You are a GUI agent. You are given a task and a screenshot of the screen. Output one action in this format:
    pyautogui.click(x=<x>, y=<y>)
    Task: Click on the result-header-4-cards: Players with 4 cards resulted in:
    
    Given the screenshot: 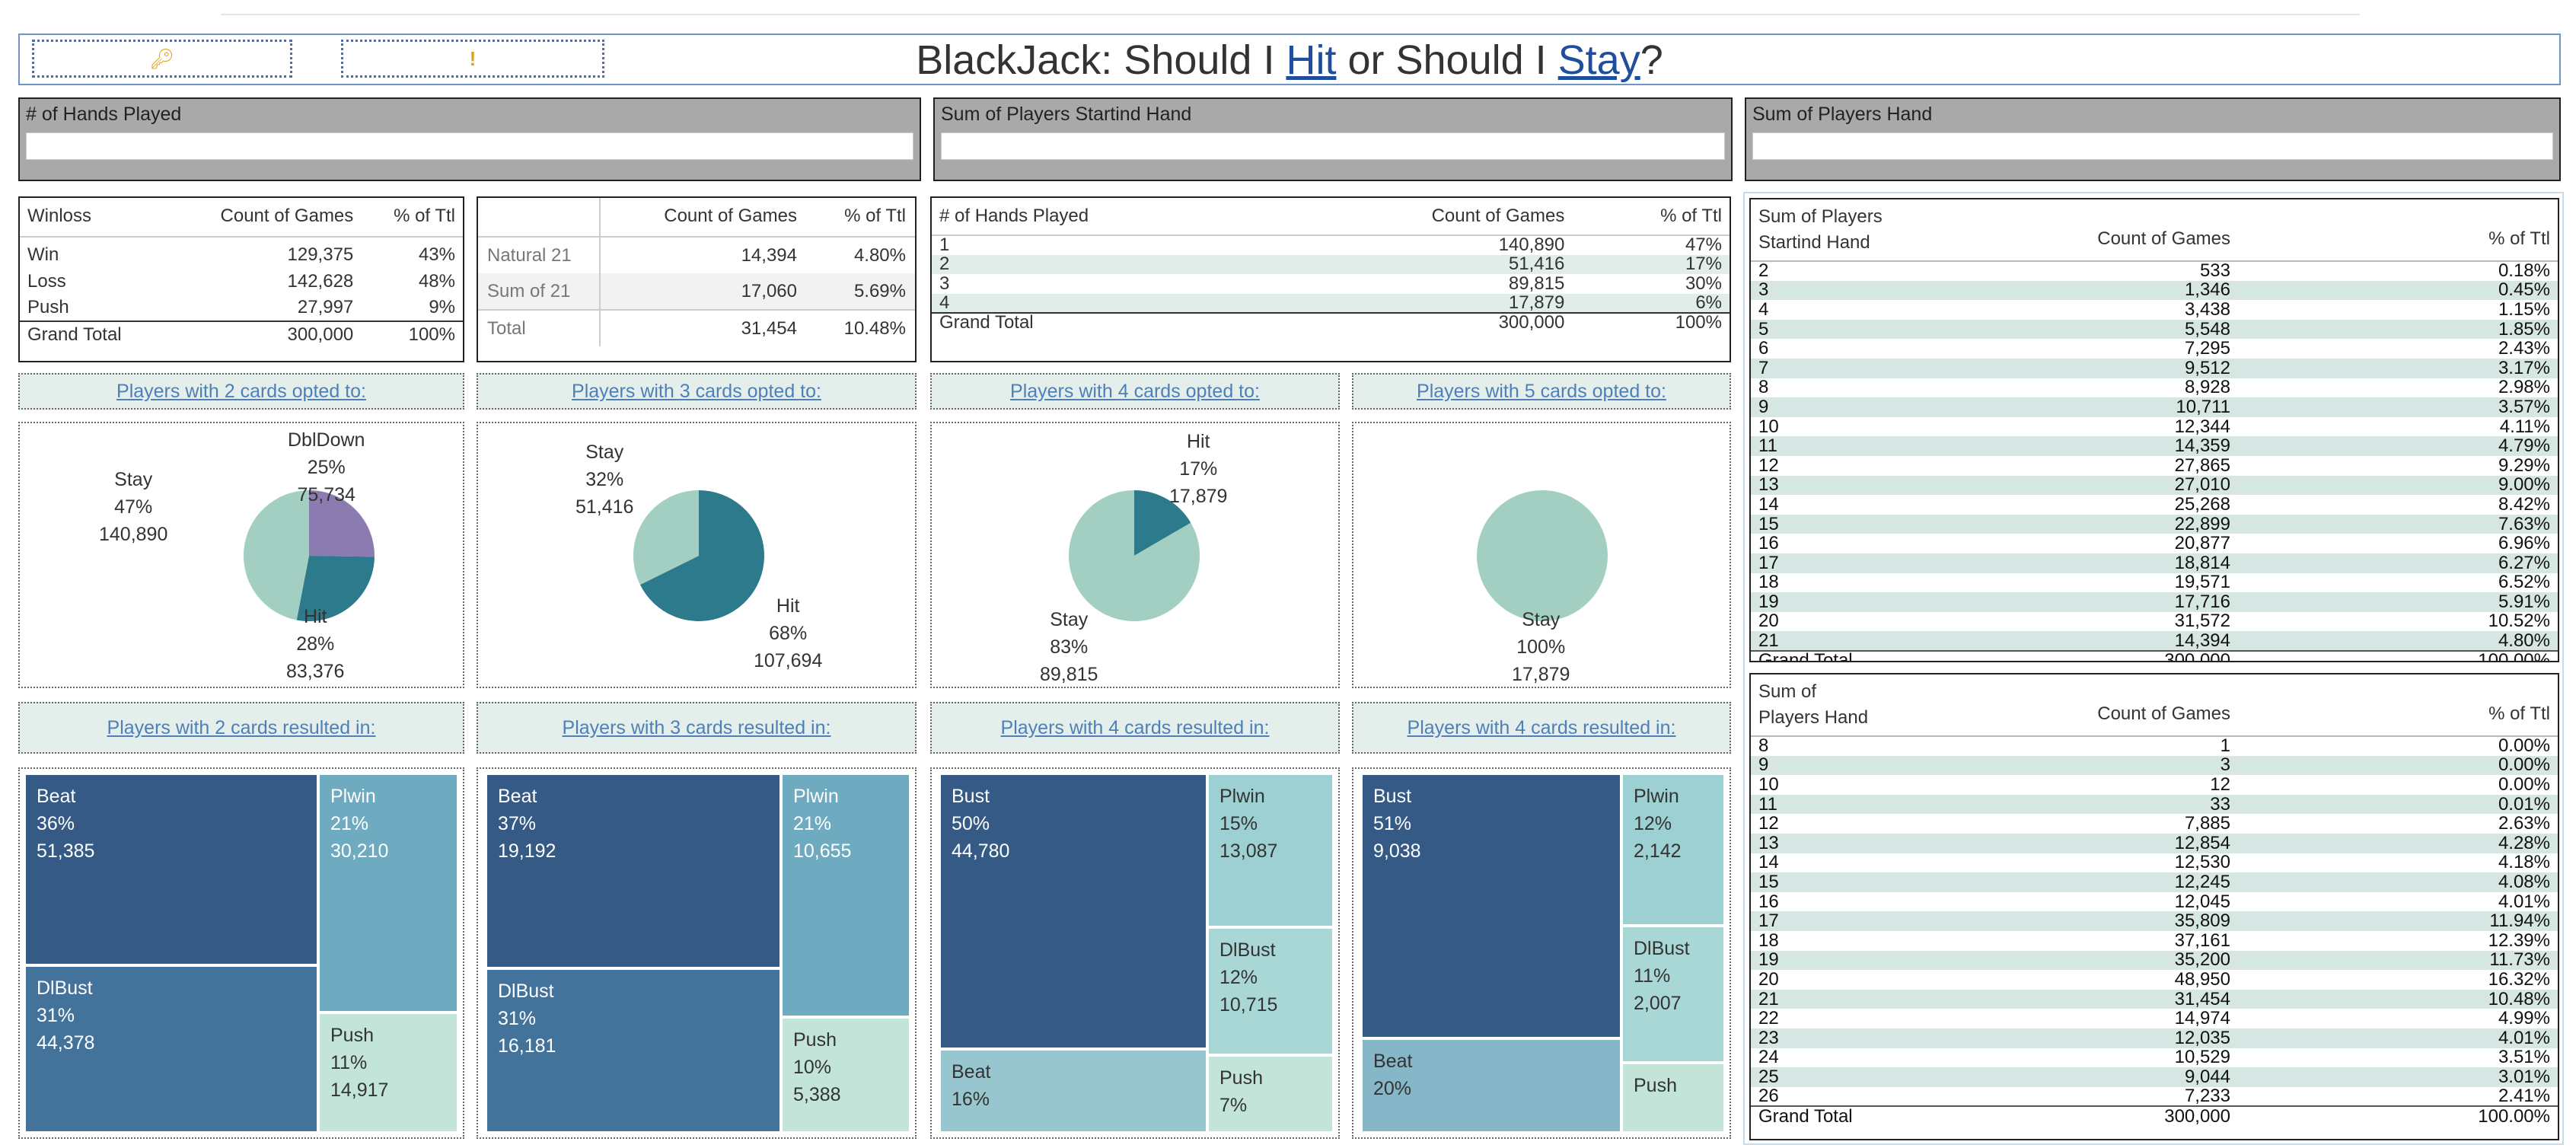 What is the action you would take?
    pyautogui.click(x=1135, y=728)
    